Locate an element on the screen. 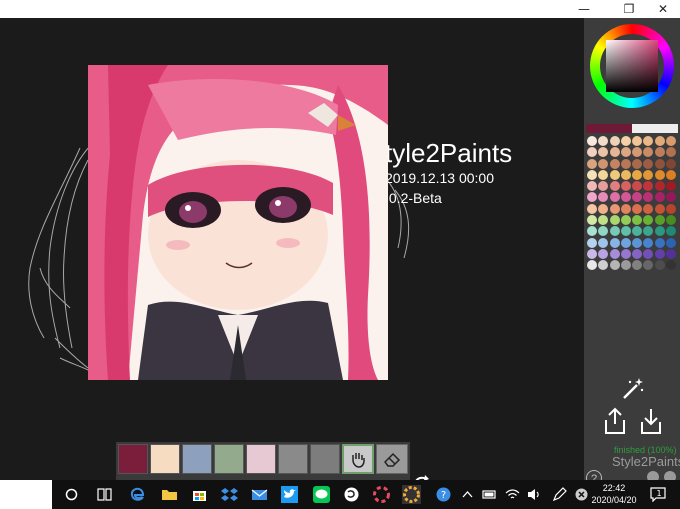 The width and height of the screenshot is (680, 509). notification-icon: 1 is located at coordinates (658, 494).